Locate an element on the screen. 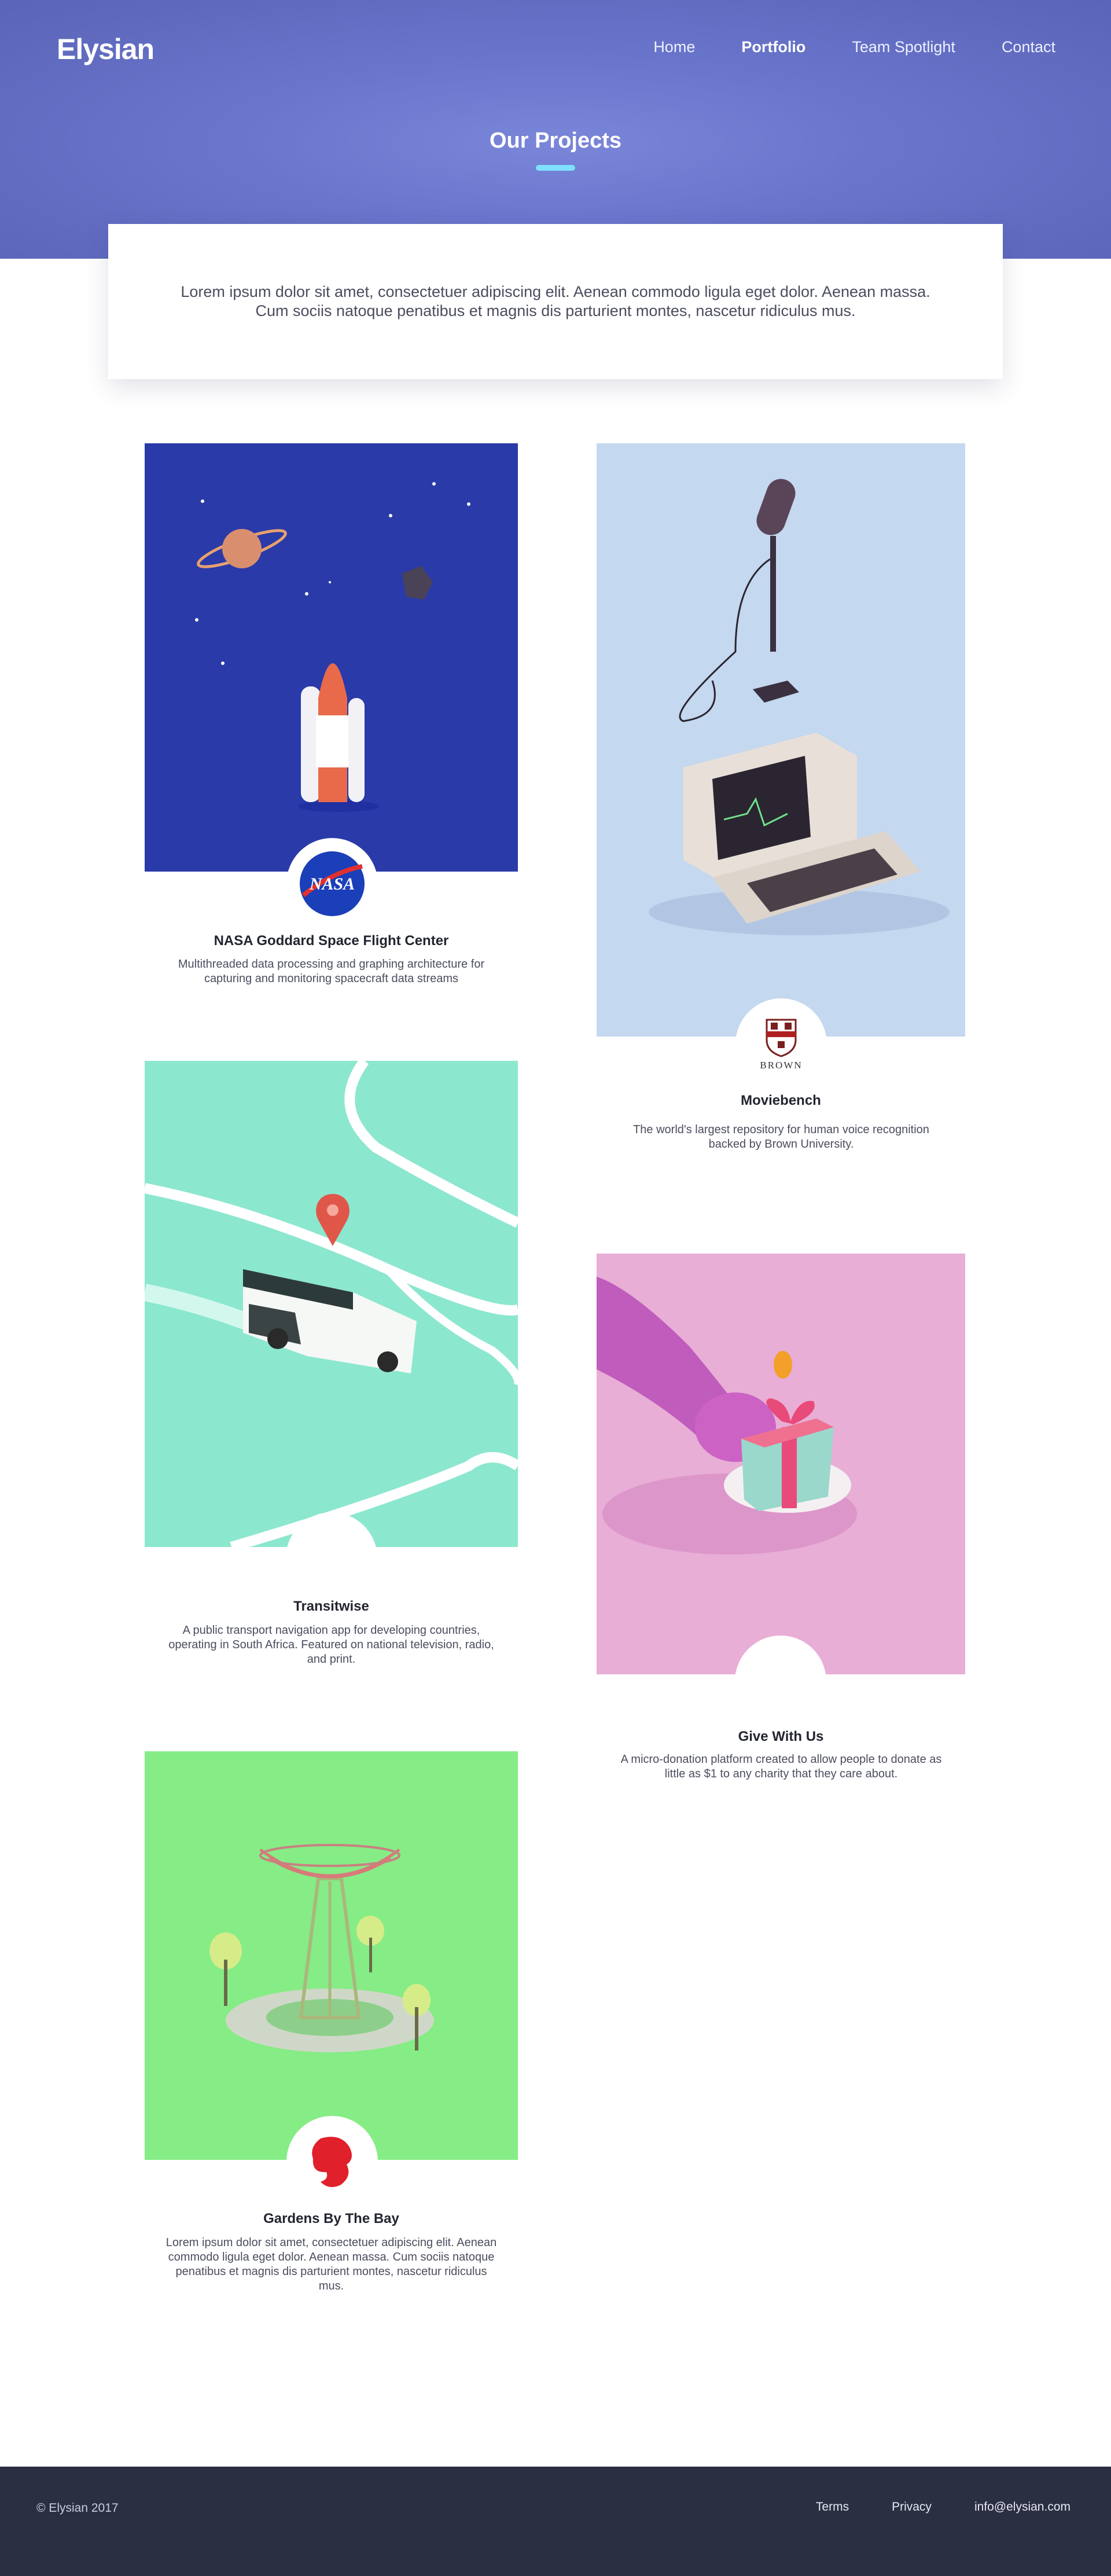  project-image-transitwise is located at coordinates (331, 1304).